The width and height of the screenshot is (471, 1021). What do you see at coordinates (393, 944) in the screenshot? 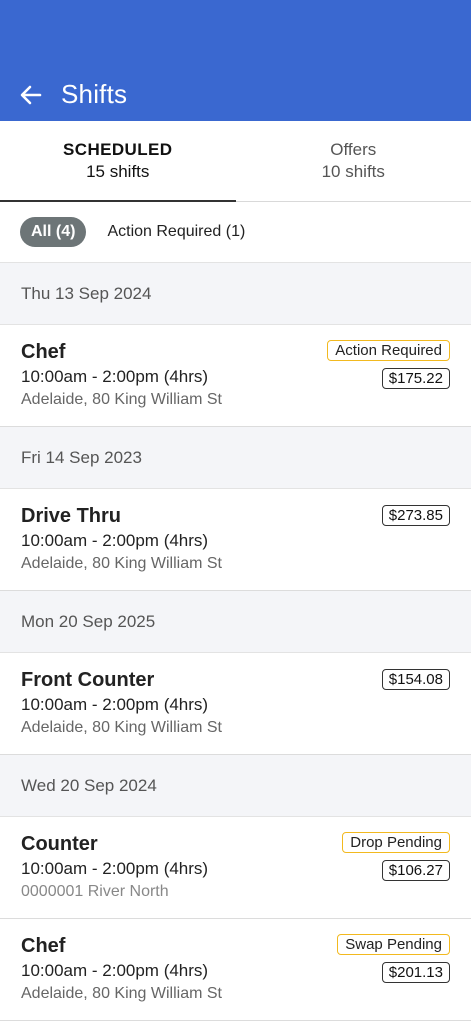
I see `status-badge: Swap Pending` at bounding box center [393, 944].